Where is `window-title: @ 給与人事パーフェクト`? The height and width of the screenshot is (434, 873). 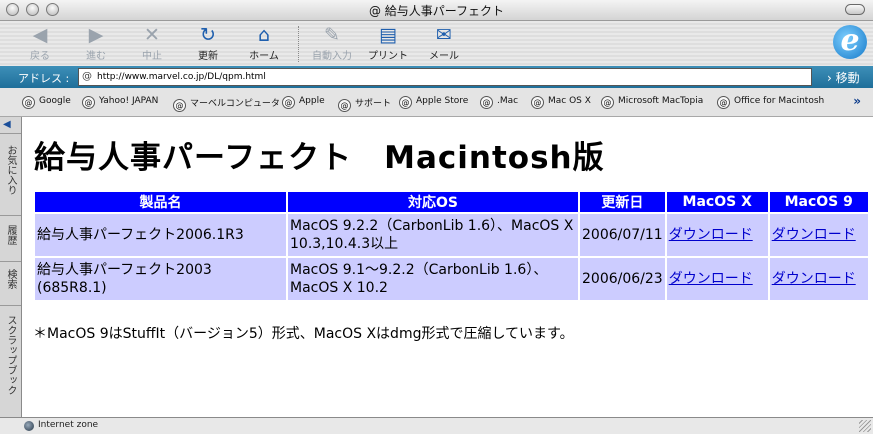 window-title: @ 給与人事パーフェクト is located at coordinates (436, 11).